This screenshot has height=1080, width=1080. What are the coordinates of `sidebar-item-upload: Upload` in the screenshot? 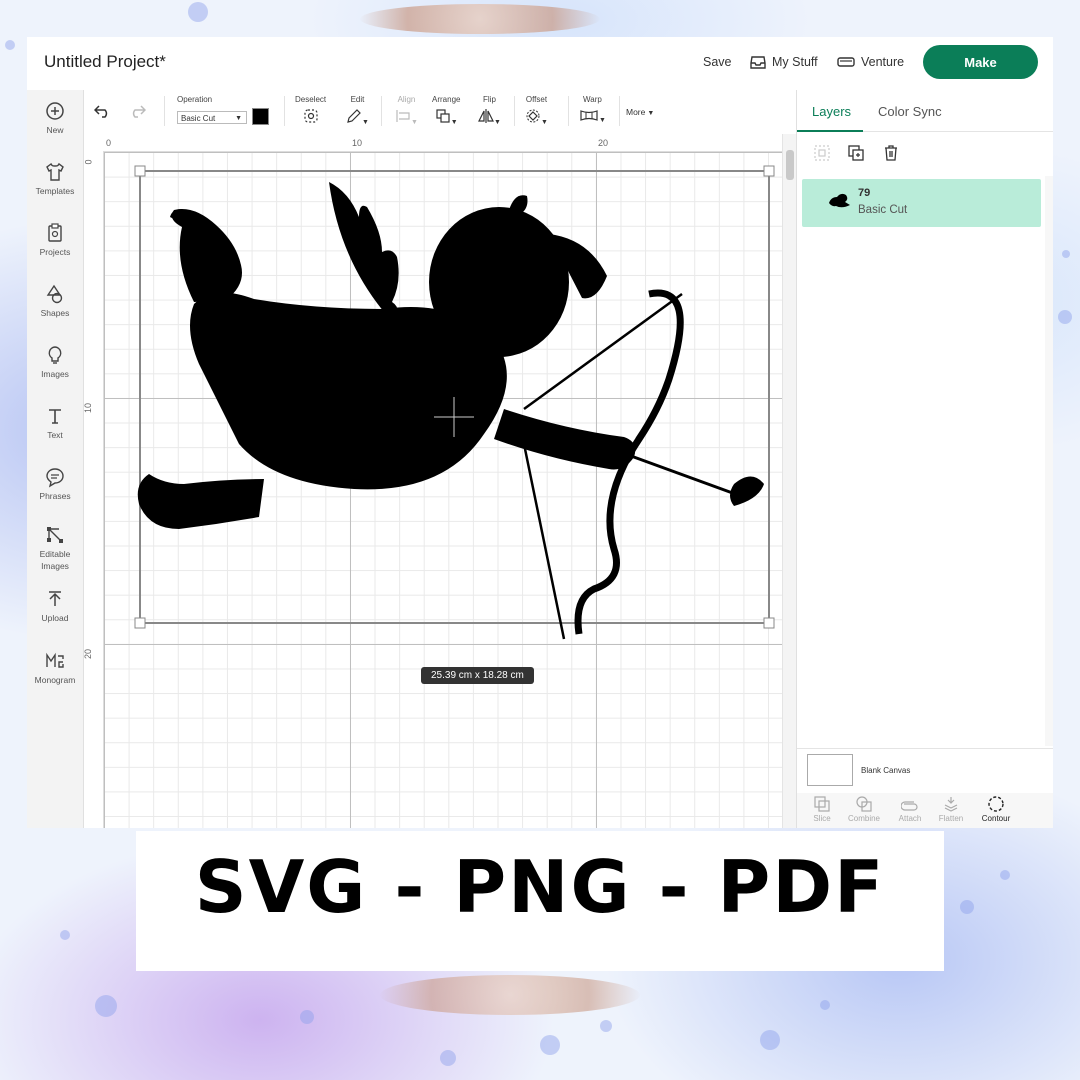 It's located at (55, 606).